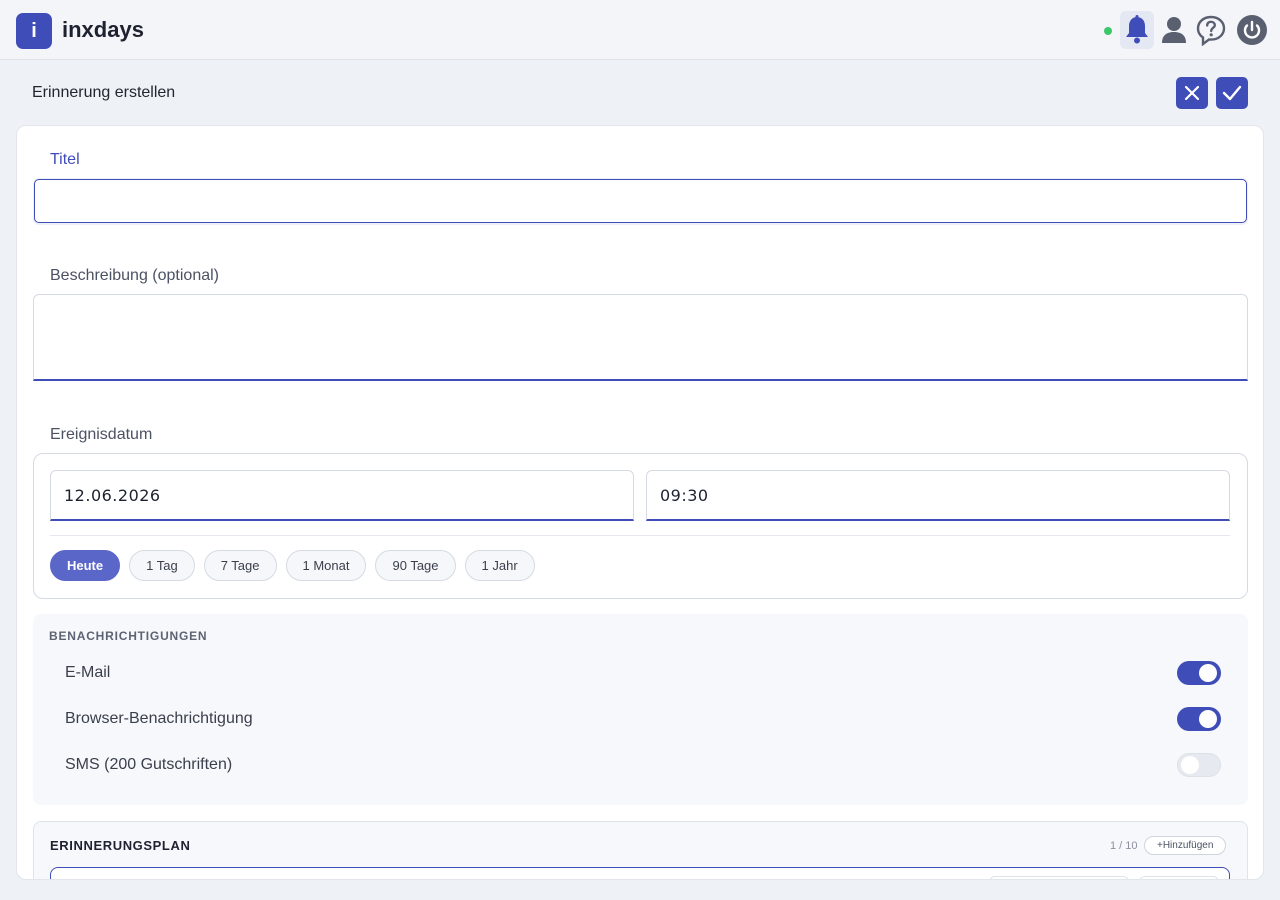 The image size is (1280, 900). Describe the element at coordinates (85, 565) in the screenshot. I see `chip-today: Heute` at that location.